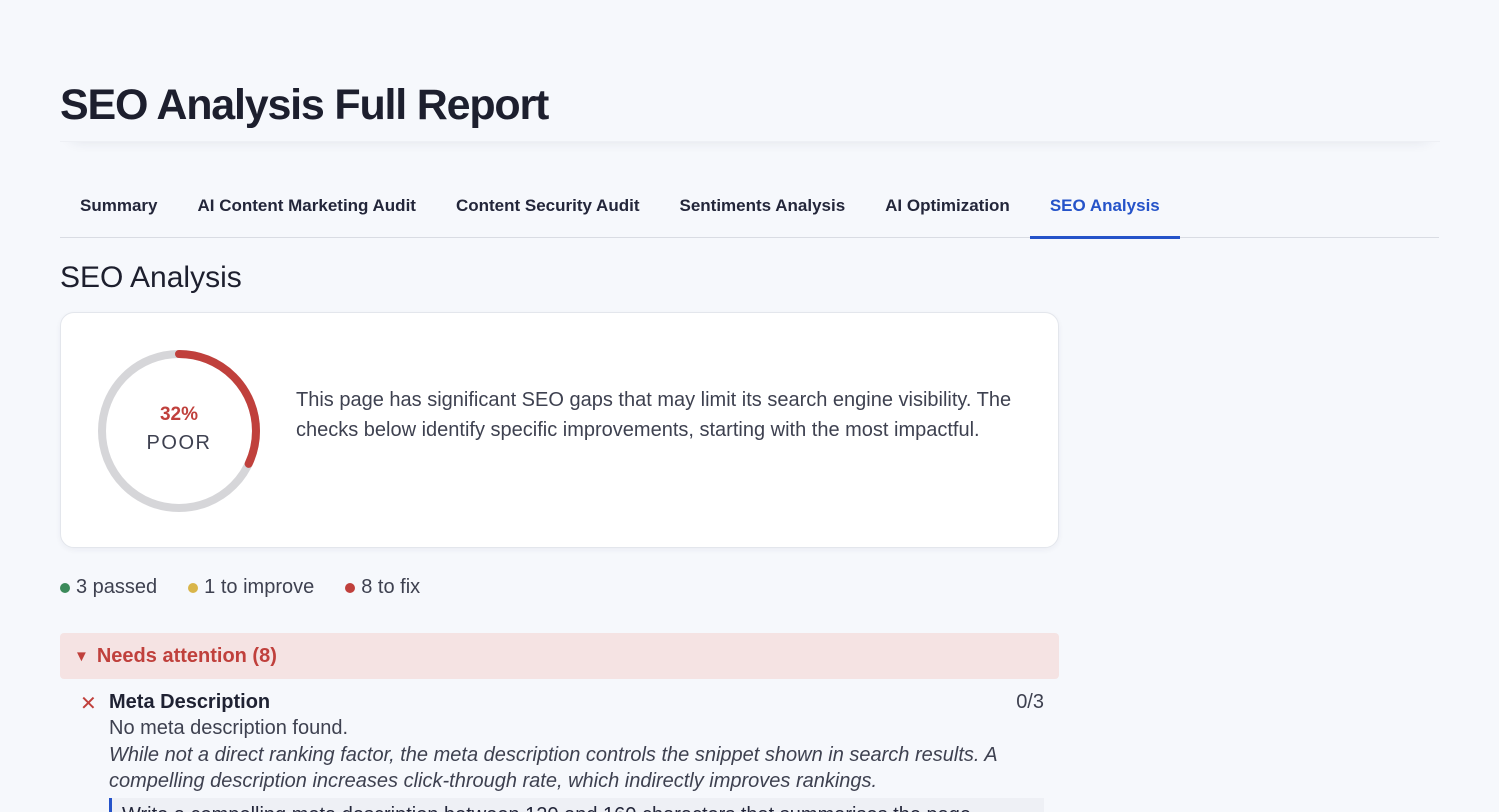 The height and width of the screenshot is (812, 1499). Describe the element at coordinates (229, 728) in the screenshot. I see `check-finding: No meta description found.` at that location.